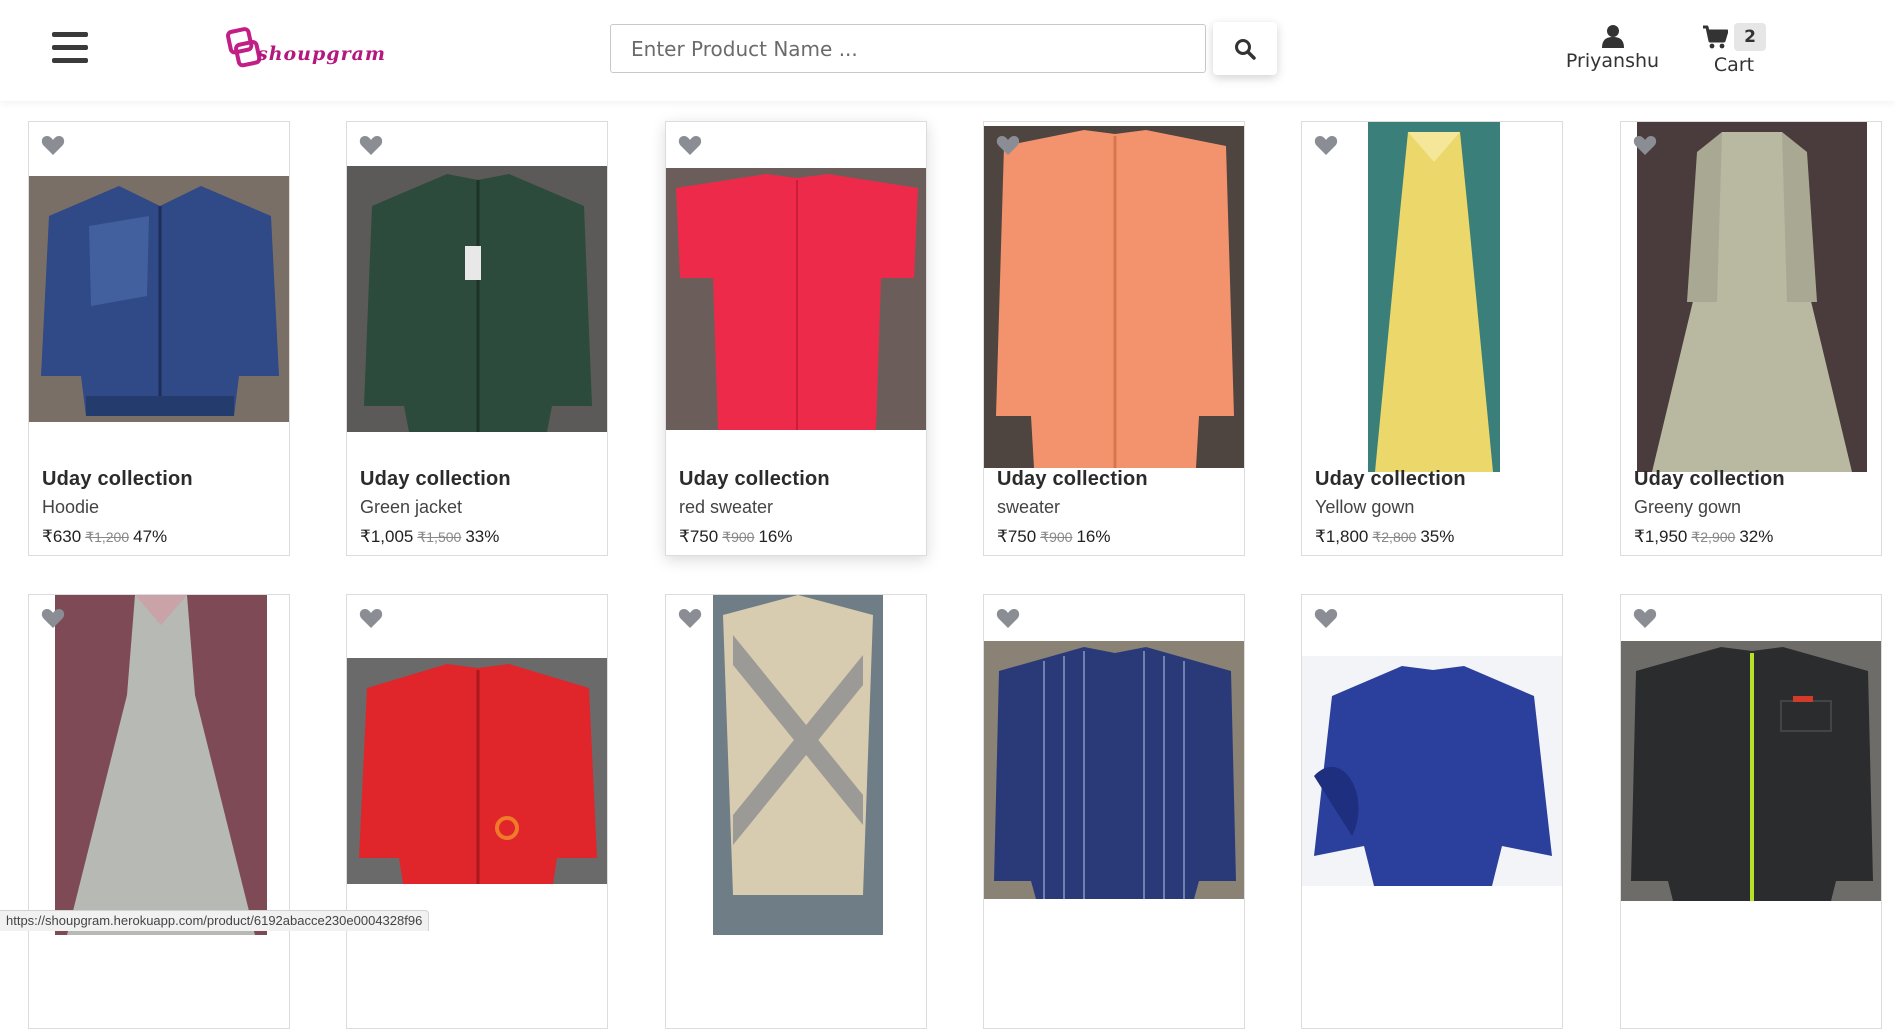 This screenshot has height=1029, width=1895. What do you see at coordinates (908, 48) in the screenshot?
I see `search-input` at bounding box center [908, 48].